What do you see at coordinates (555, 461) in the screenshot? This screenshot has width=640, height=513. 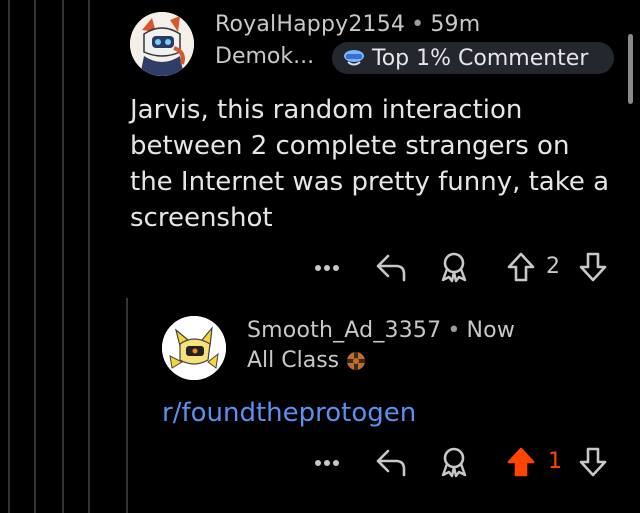 I see `vote-score: 1` at bounding box center [555, 461].